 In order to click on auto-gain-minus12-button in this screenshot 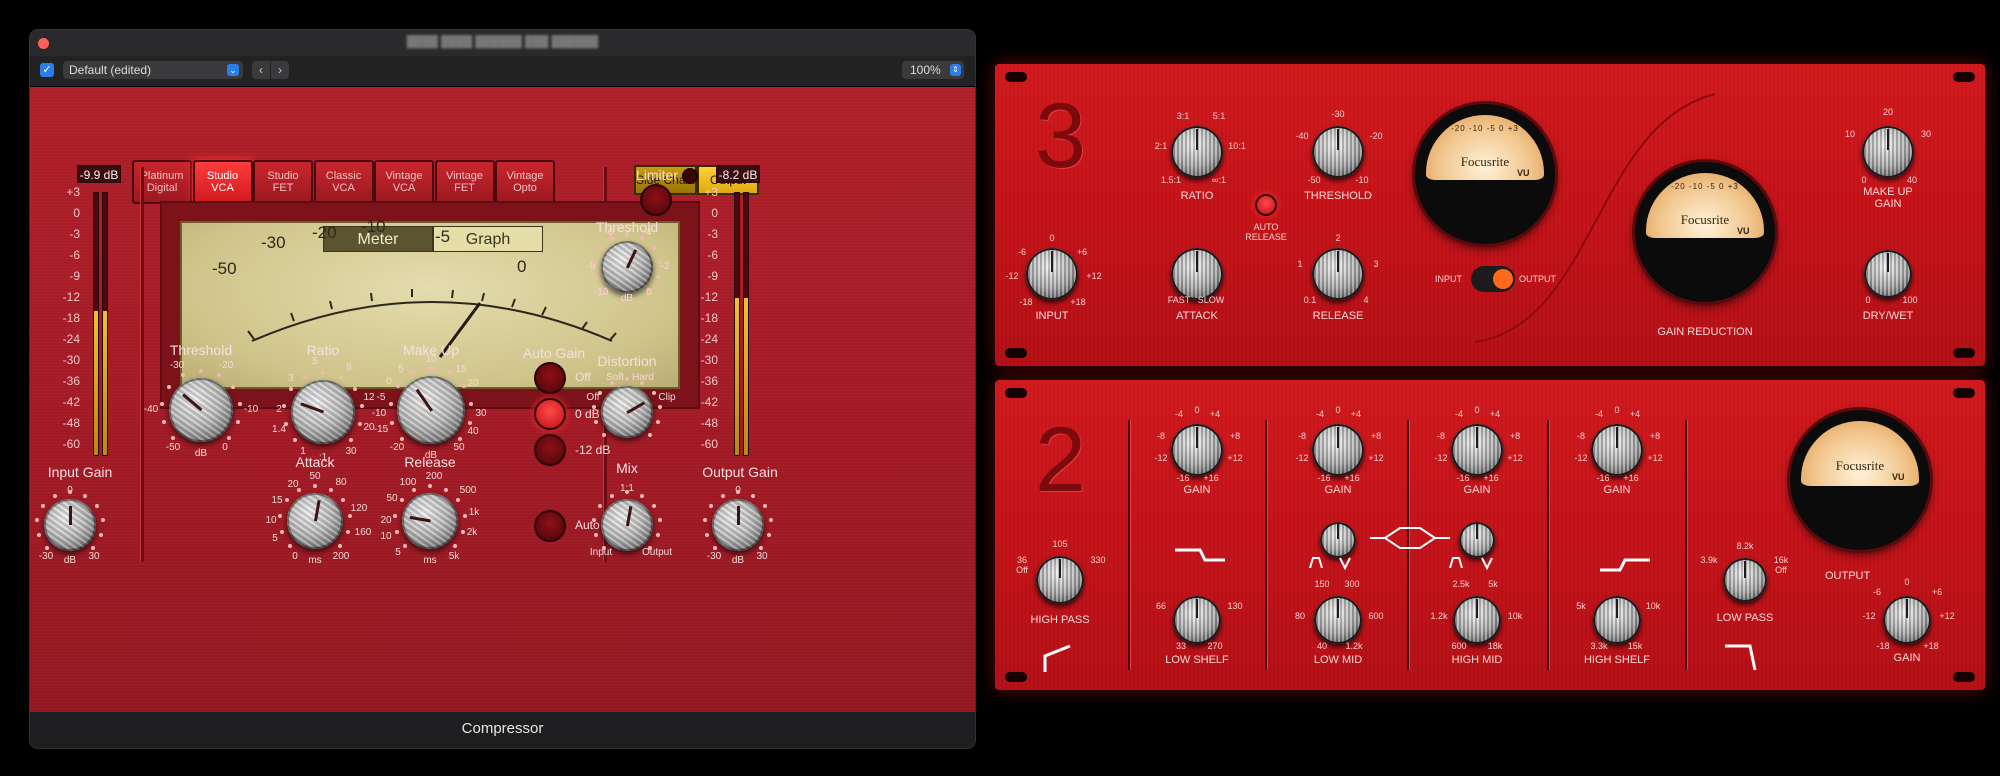, I will do `click(550, 450)`.